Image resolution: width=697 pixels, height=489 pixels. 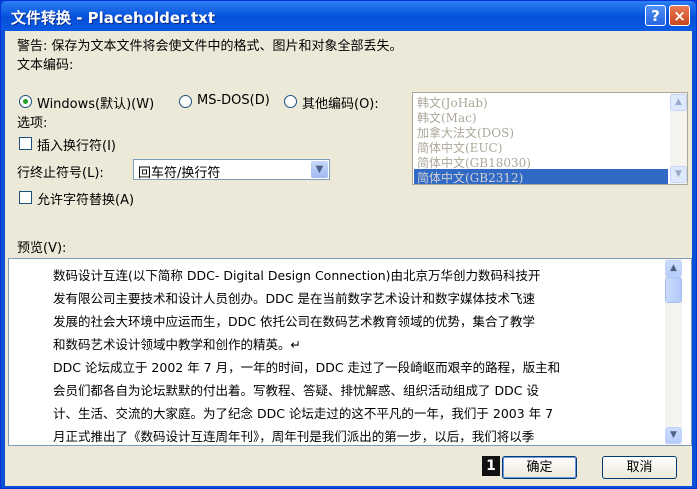 I want to click on options-label: 选项:, so click(x=32, y=123).